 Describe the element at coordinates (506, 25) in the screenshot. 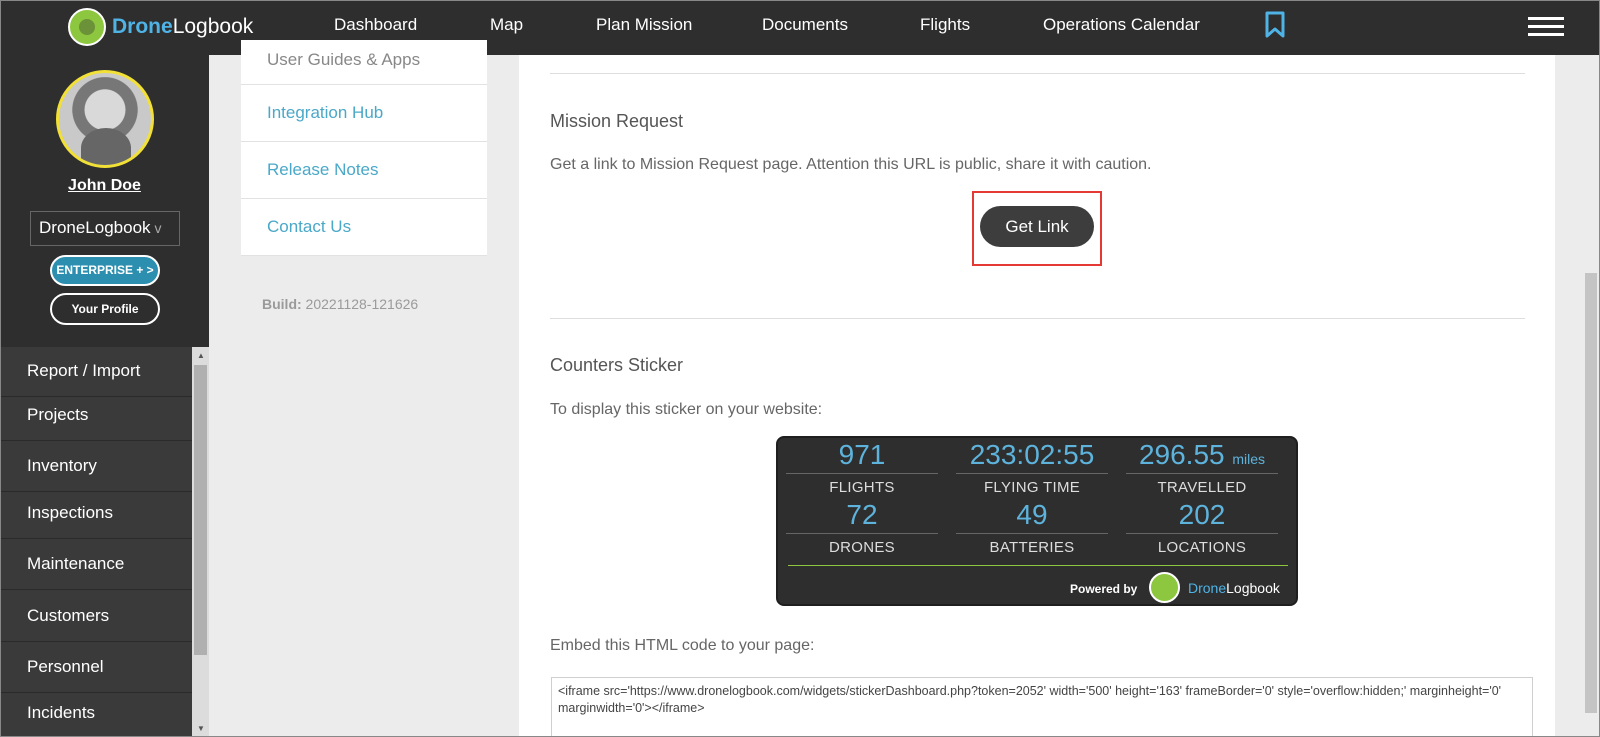

I see `nav-map: Map` at that location.